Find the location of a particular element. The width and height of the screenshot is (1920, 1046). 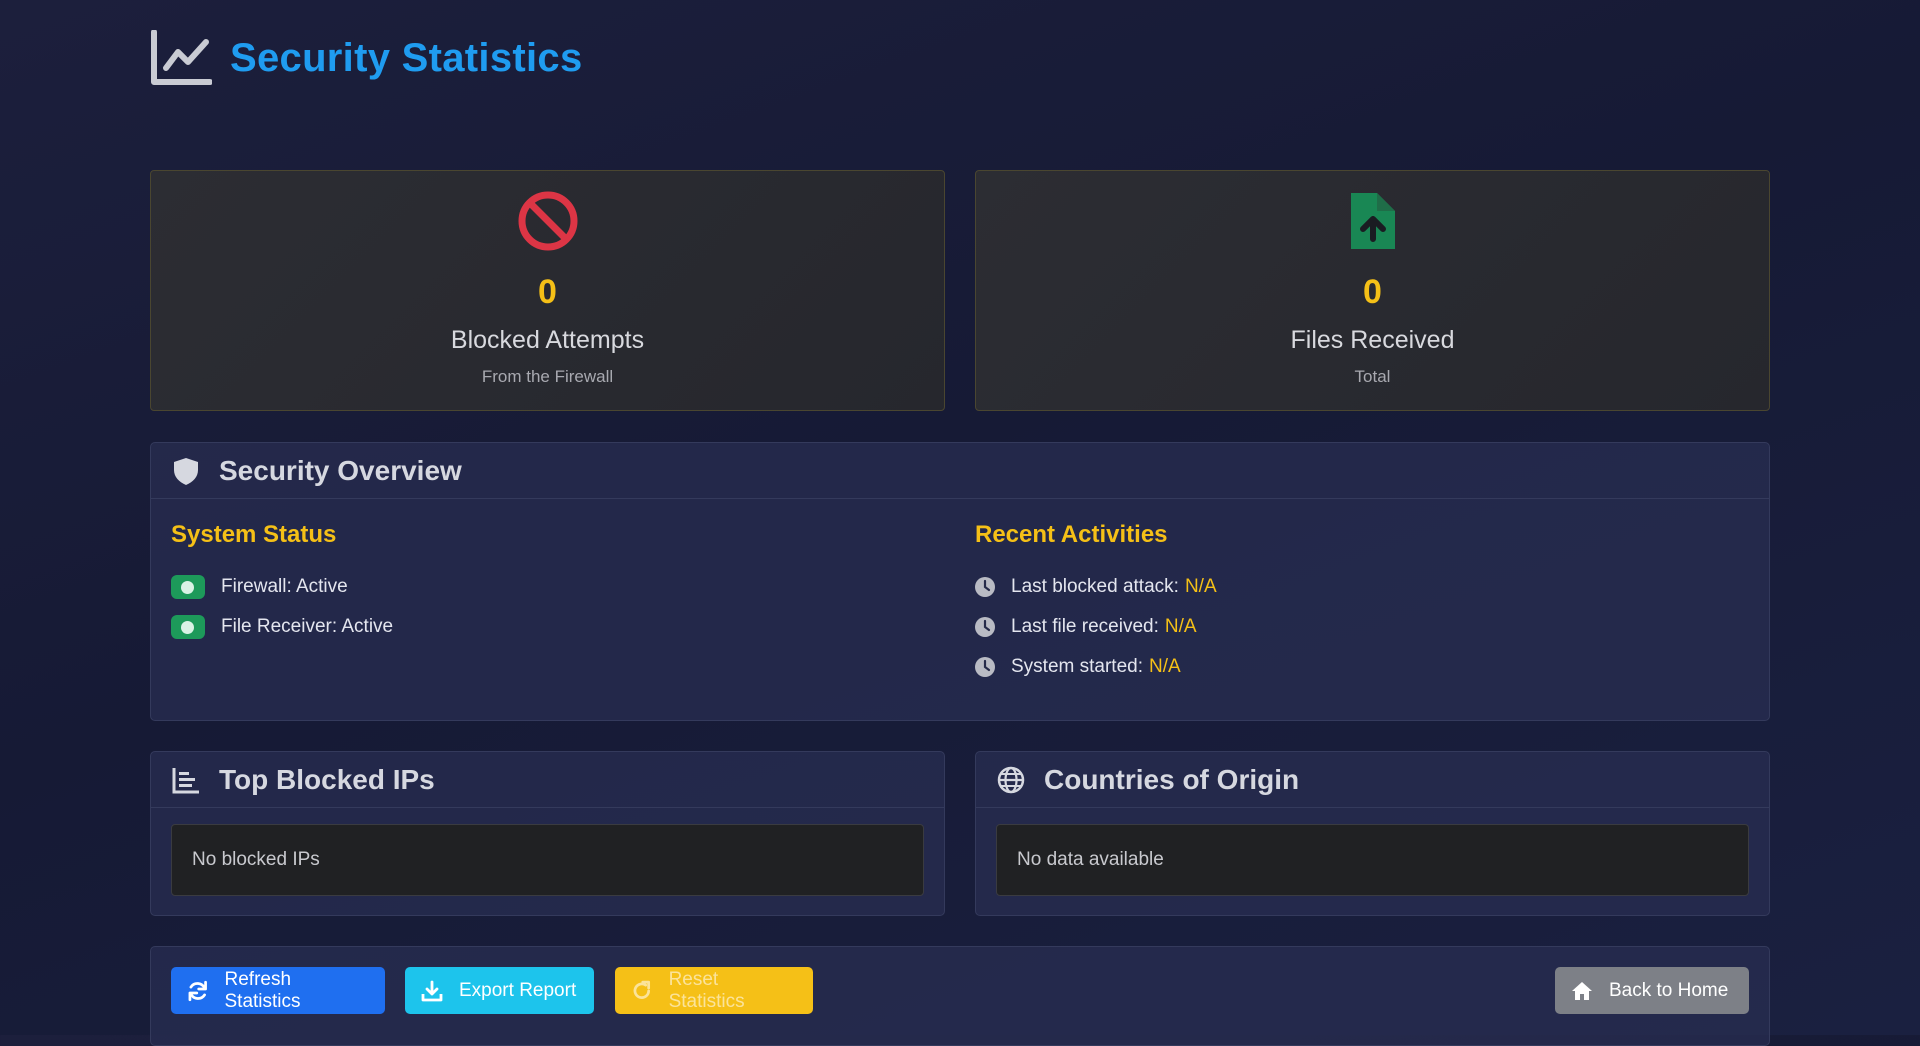

status-firewall: Firewall: Active is located at coordinates (282, 587).